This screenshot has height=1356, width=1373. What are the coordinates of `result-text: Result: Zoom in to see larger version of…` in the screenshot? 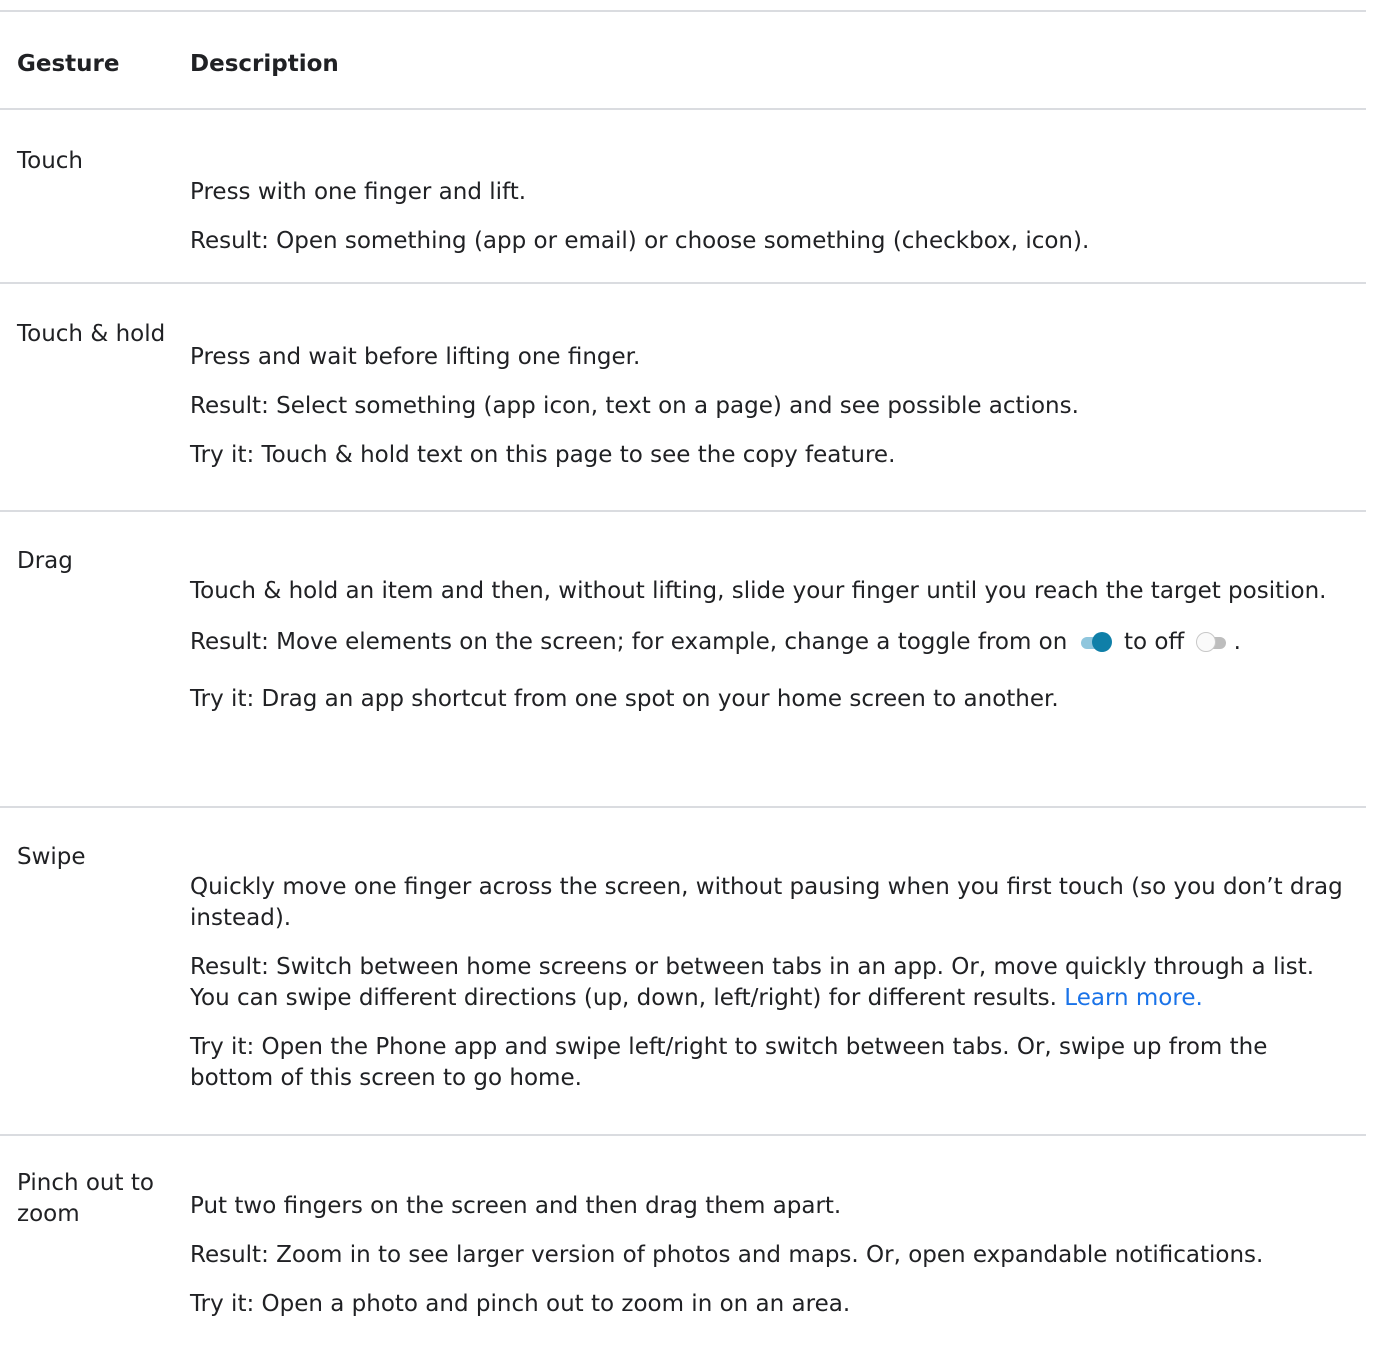 It's located at (727, 1255).